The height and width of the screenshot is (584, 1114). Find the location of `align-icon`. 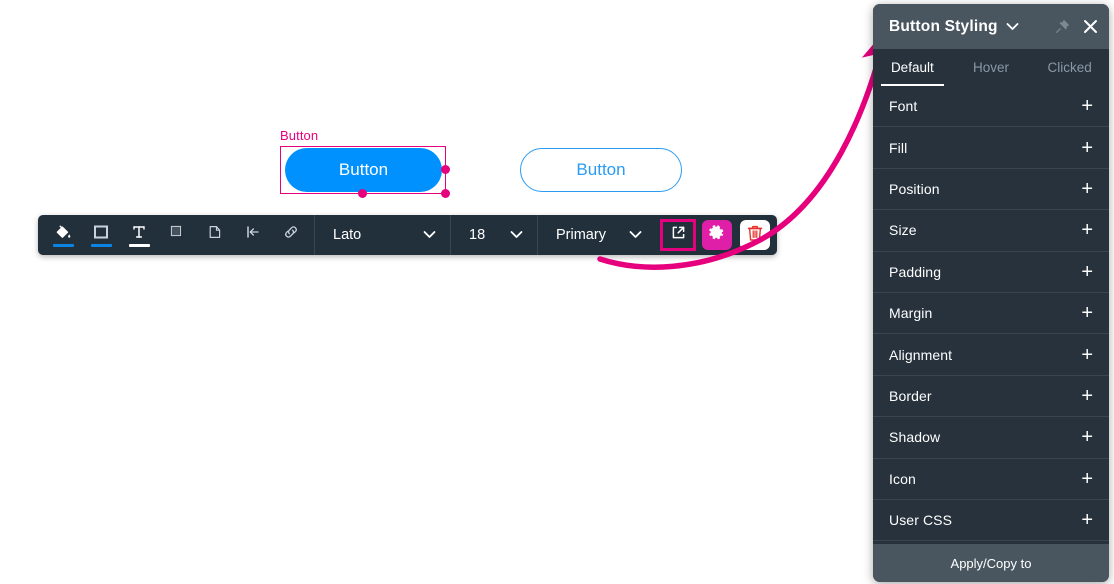

align-icon is located at coordinates (253, 235).